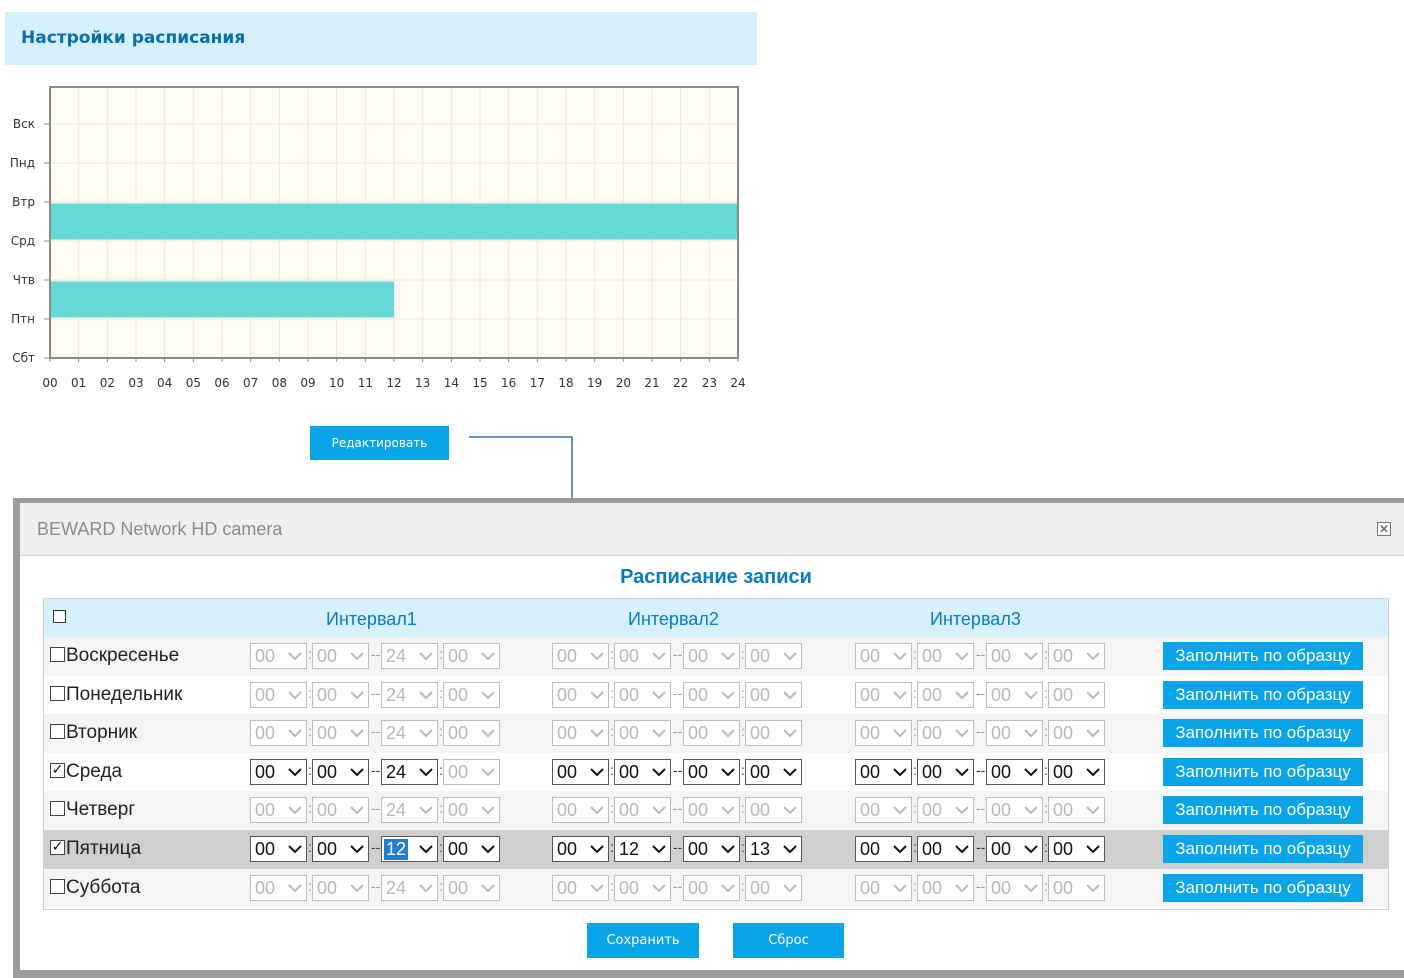 The height and width of the screenshot is (978, 1404). Describe the element at coordinates (379, 443) in the screenshot. I see `edit-button: Редактировать` at that location.